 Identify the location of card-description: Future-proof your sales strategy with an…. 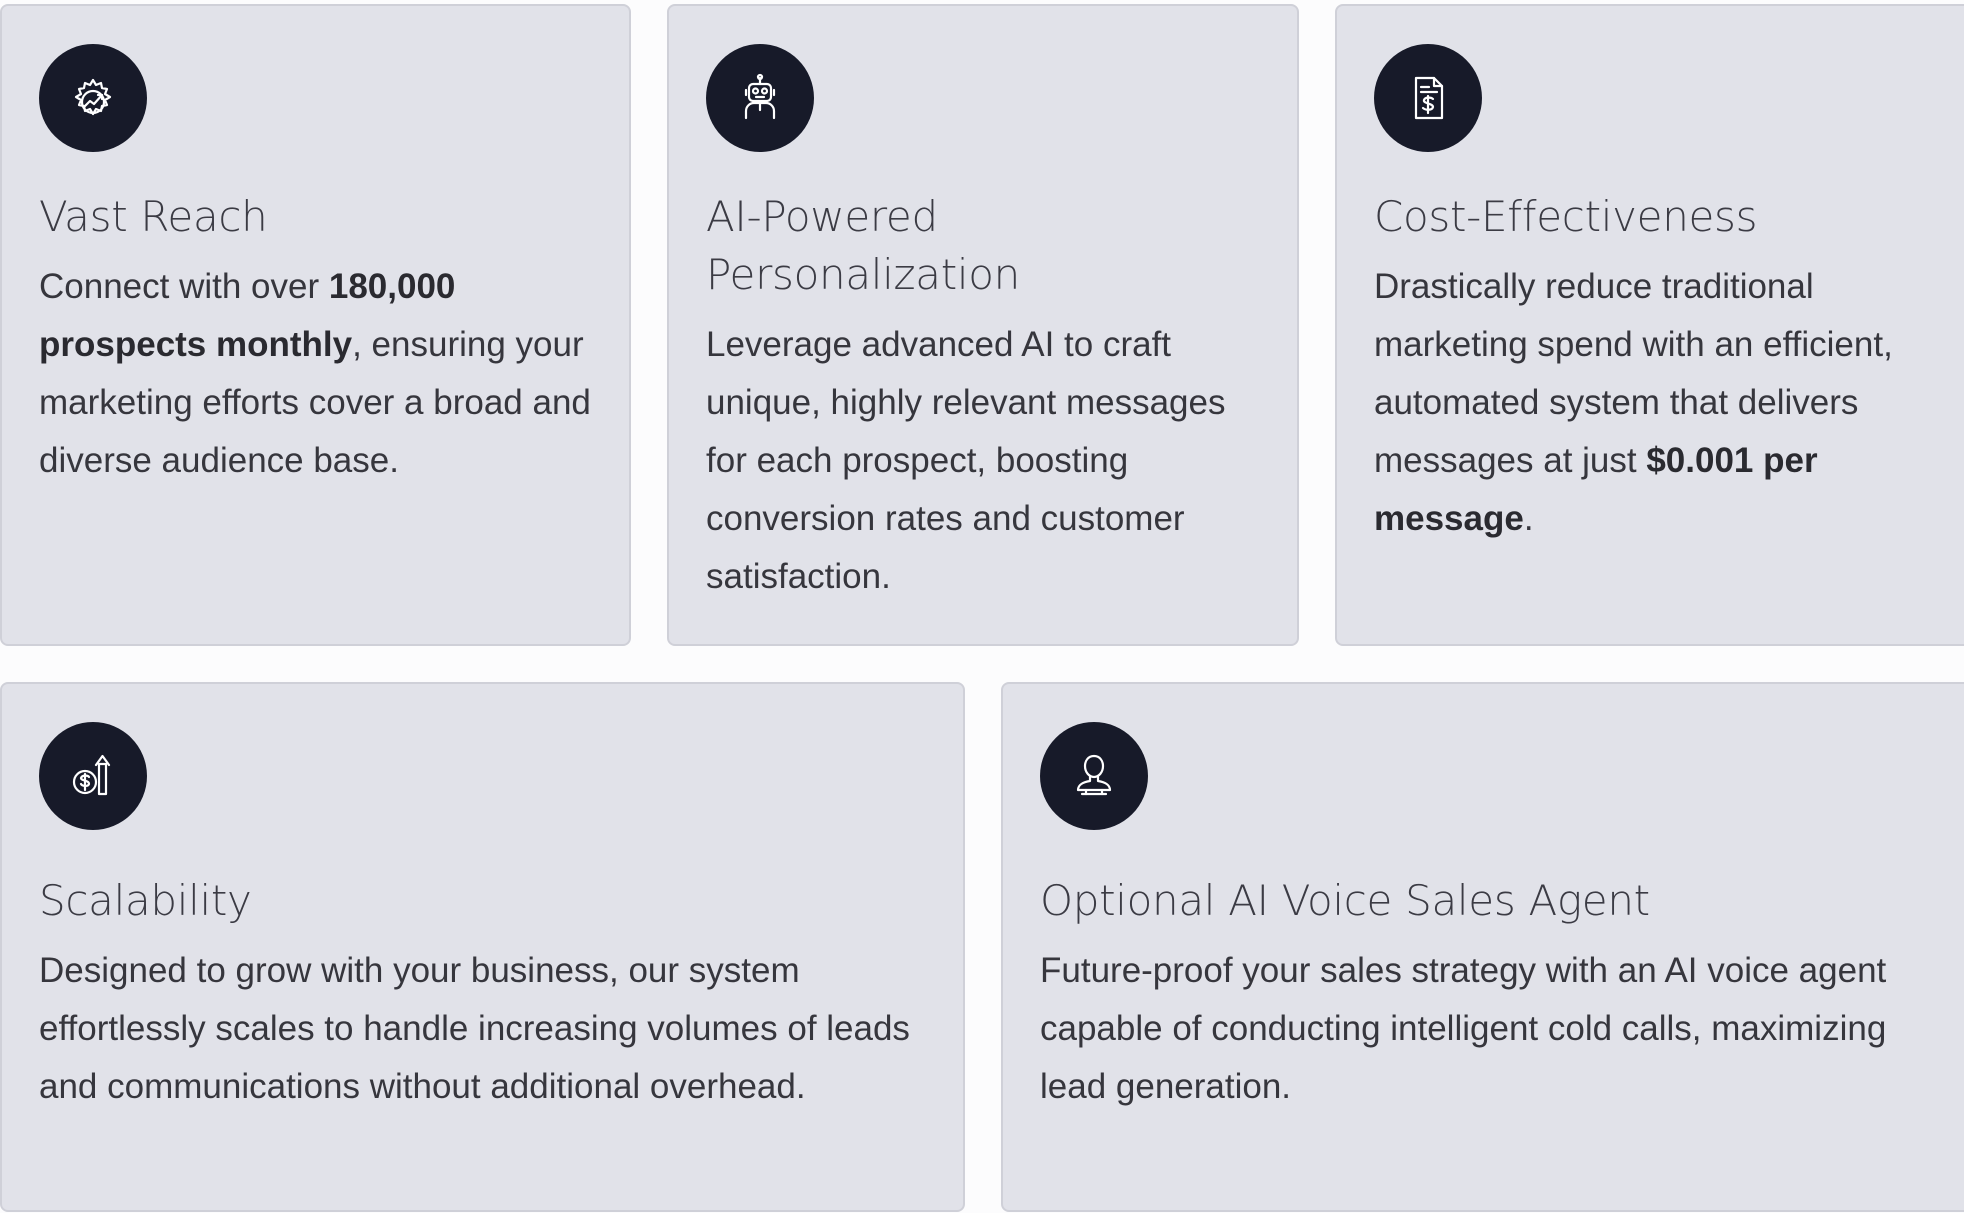
(1463, 1028).